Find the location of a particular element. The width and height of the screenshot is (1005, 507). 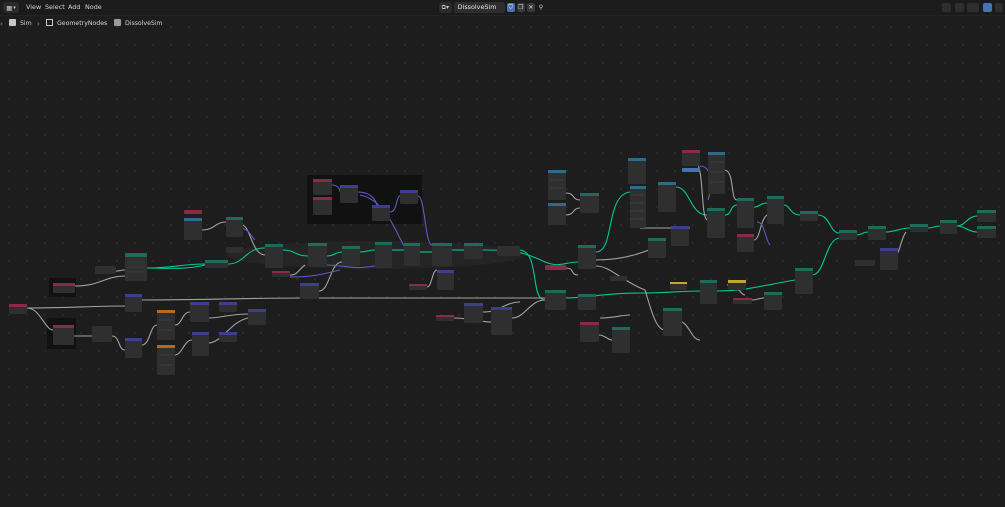

snap-icon is located at coordinates (973, 7).